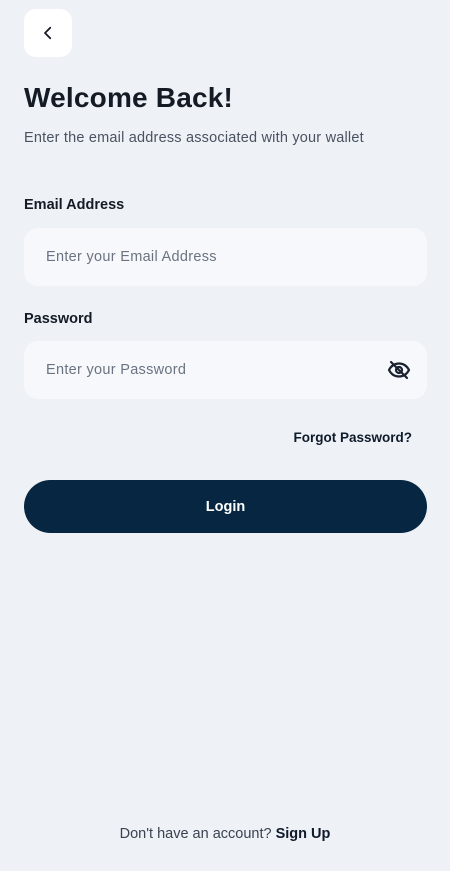  I want to click on email-input, so click(225, 257).